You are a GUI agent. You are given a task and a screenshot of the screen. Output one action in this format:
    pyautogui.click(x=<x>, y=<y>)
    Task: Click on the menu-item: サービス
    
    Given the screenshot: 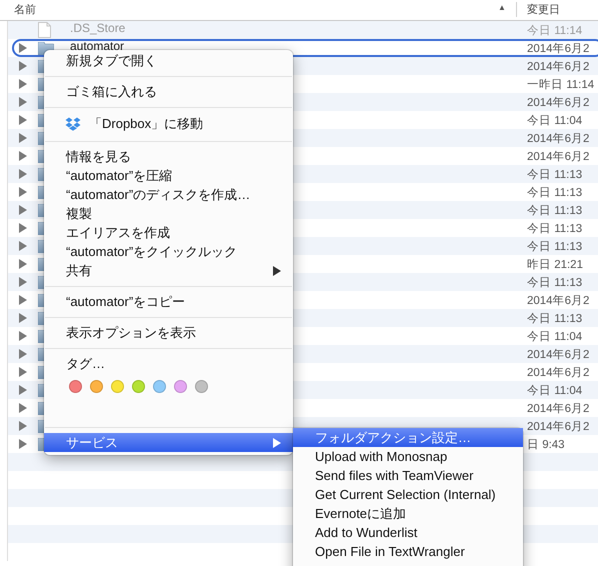 What is the action you would take?
    pyautogui.click(x=168, y=442)
    